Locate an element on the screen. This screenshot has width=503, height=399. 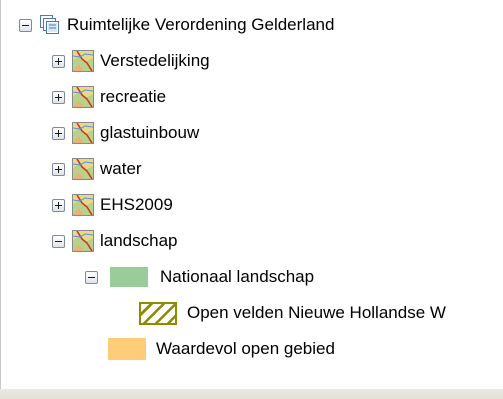
tree-node-layer-recreatie: recreatie is located at coordinates (109, 97).